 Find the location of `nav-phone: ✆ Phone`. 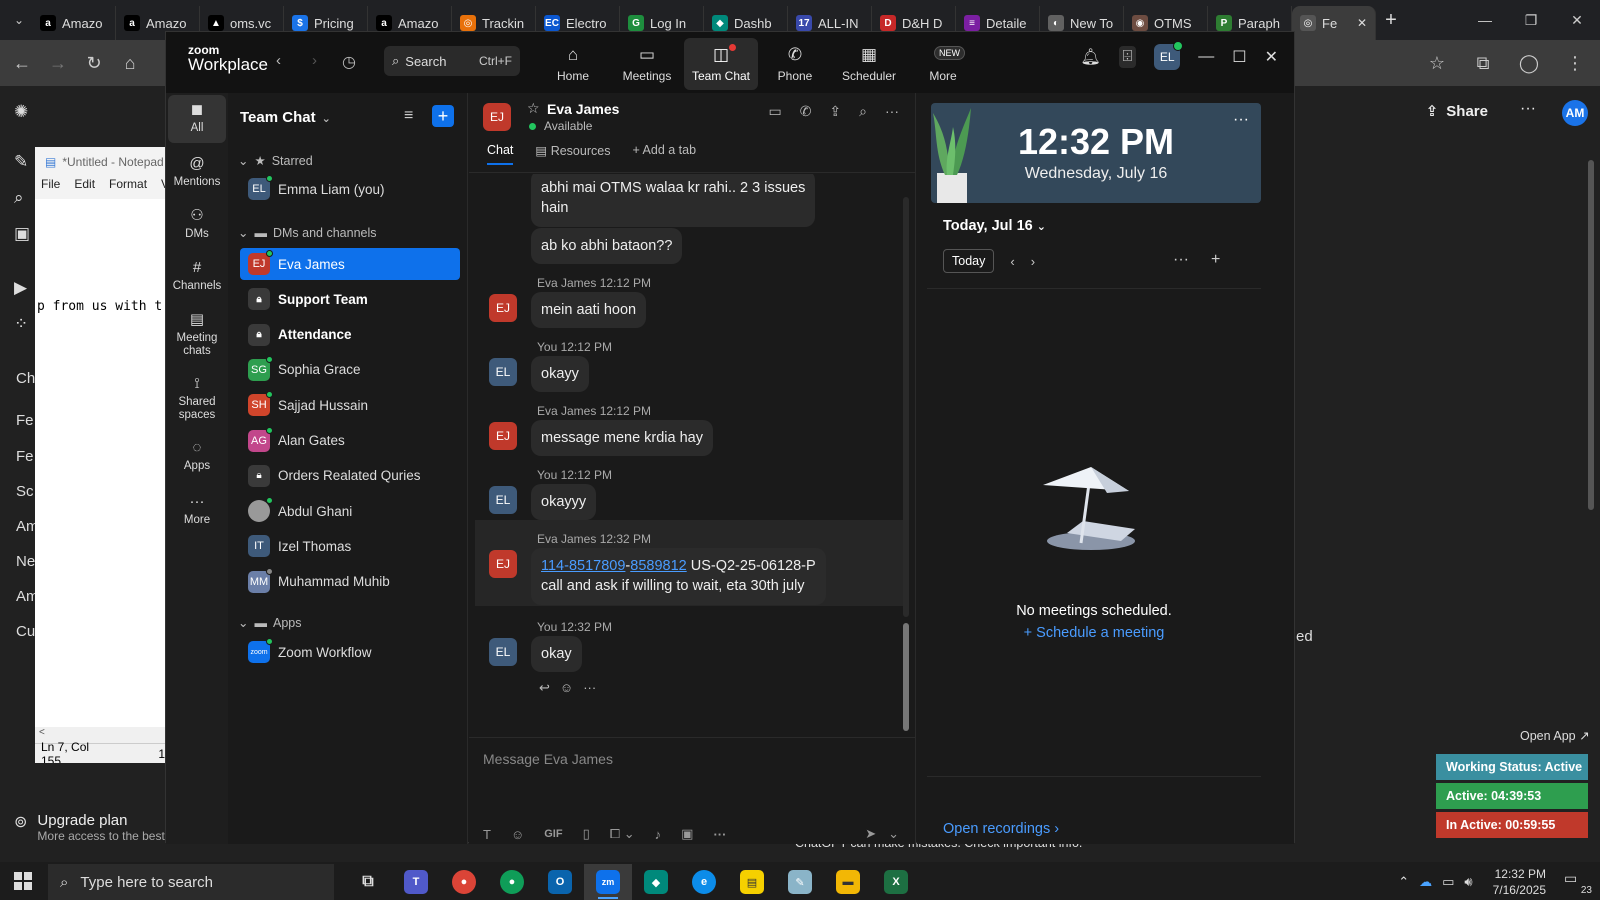

nav-phone: ✆ Phone is located at coordinates (795, 64).